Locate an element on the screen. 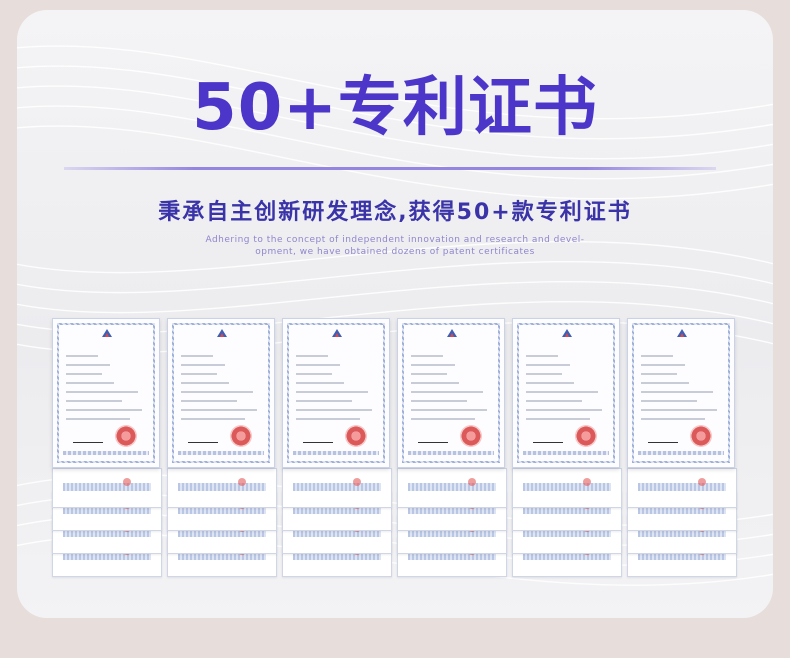 Image resolution: width=790 pixels, height=658 pixels. page-title: 50+专利证书 is located at coordinates (395, 108).